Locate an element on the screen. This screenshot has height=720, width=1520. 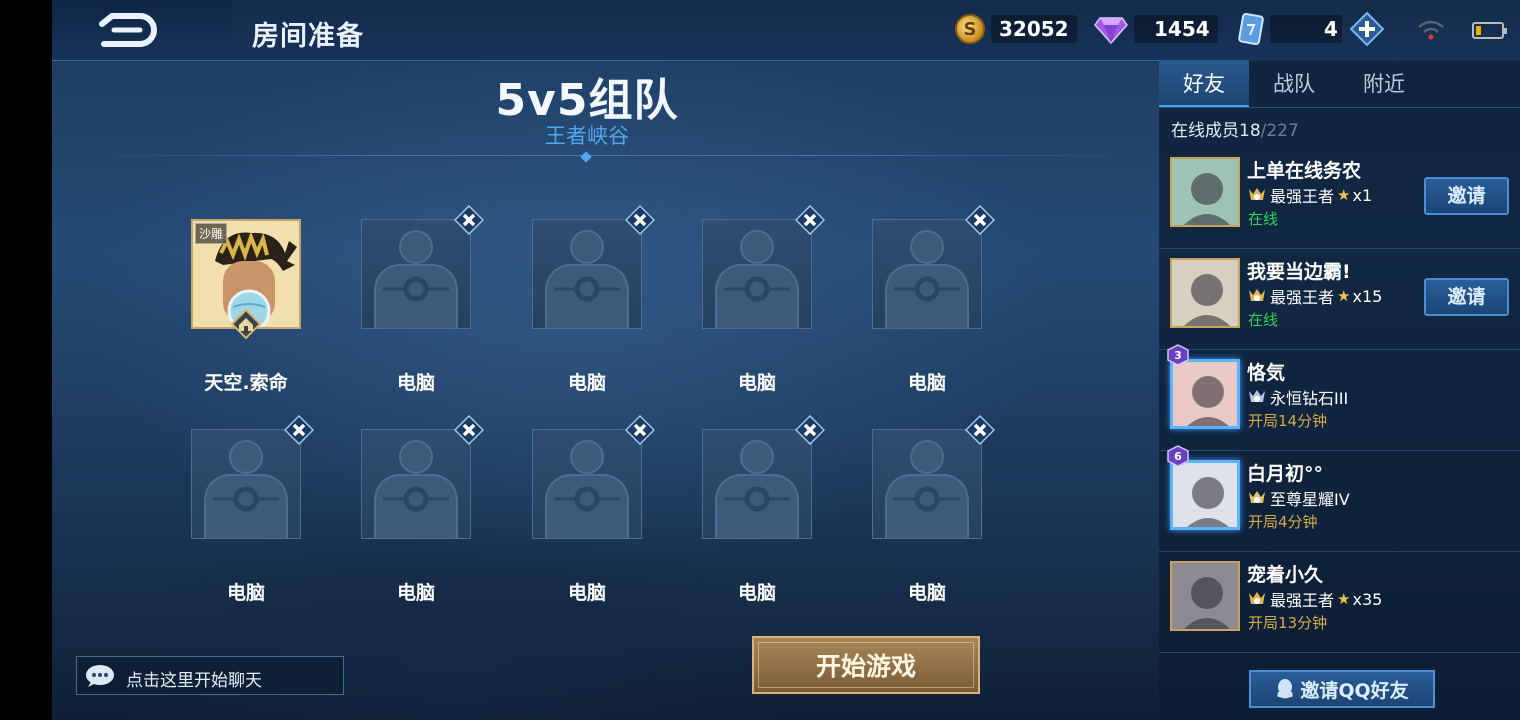
mode-title: 5v5组队 is located at coordinates (587, 100).